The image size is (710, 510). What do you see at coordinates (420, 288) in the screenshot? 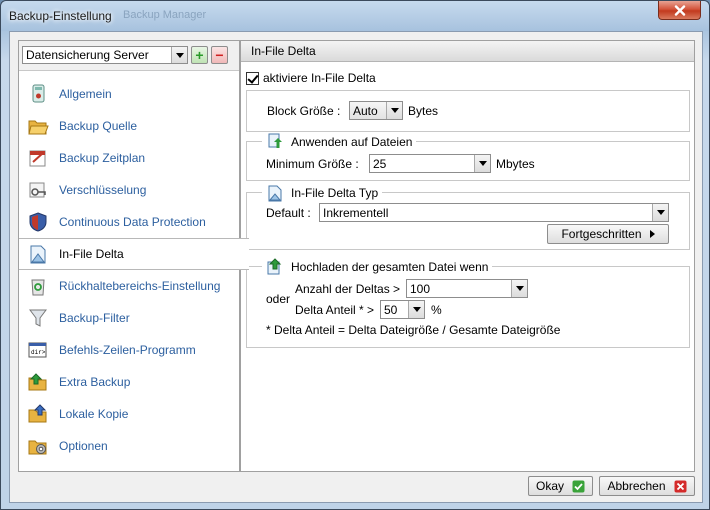
I see `delta-count-value: 100` at bounding box center [420, 288].